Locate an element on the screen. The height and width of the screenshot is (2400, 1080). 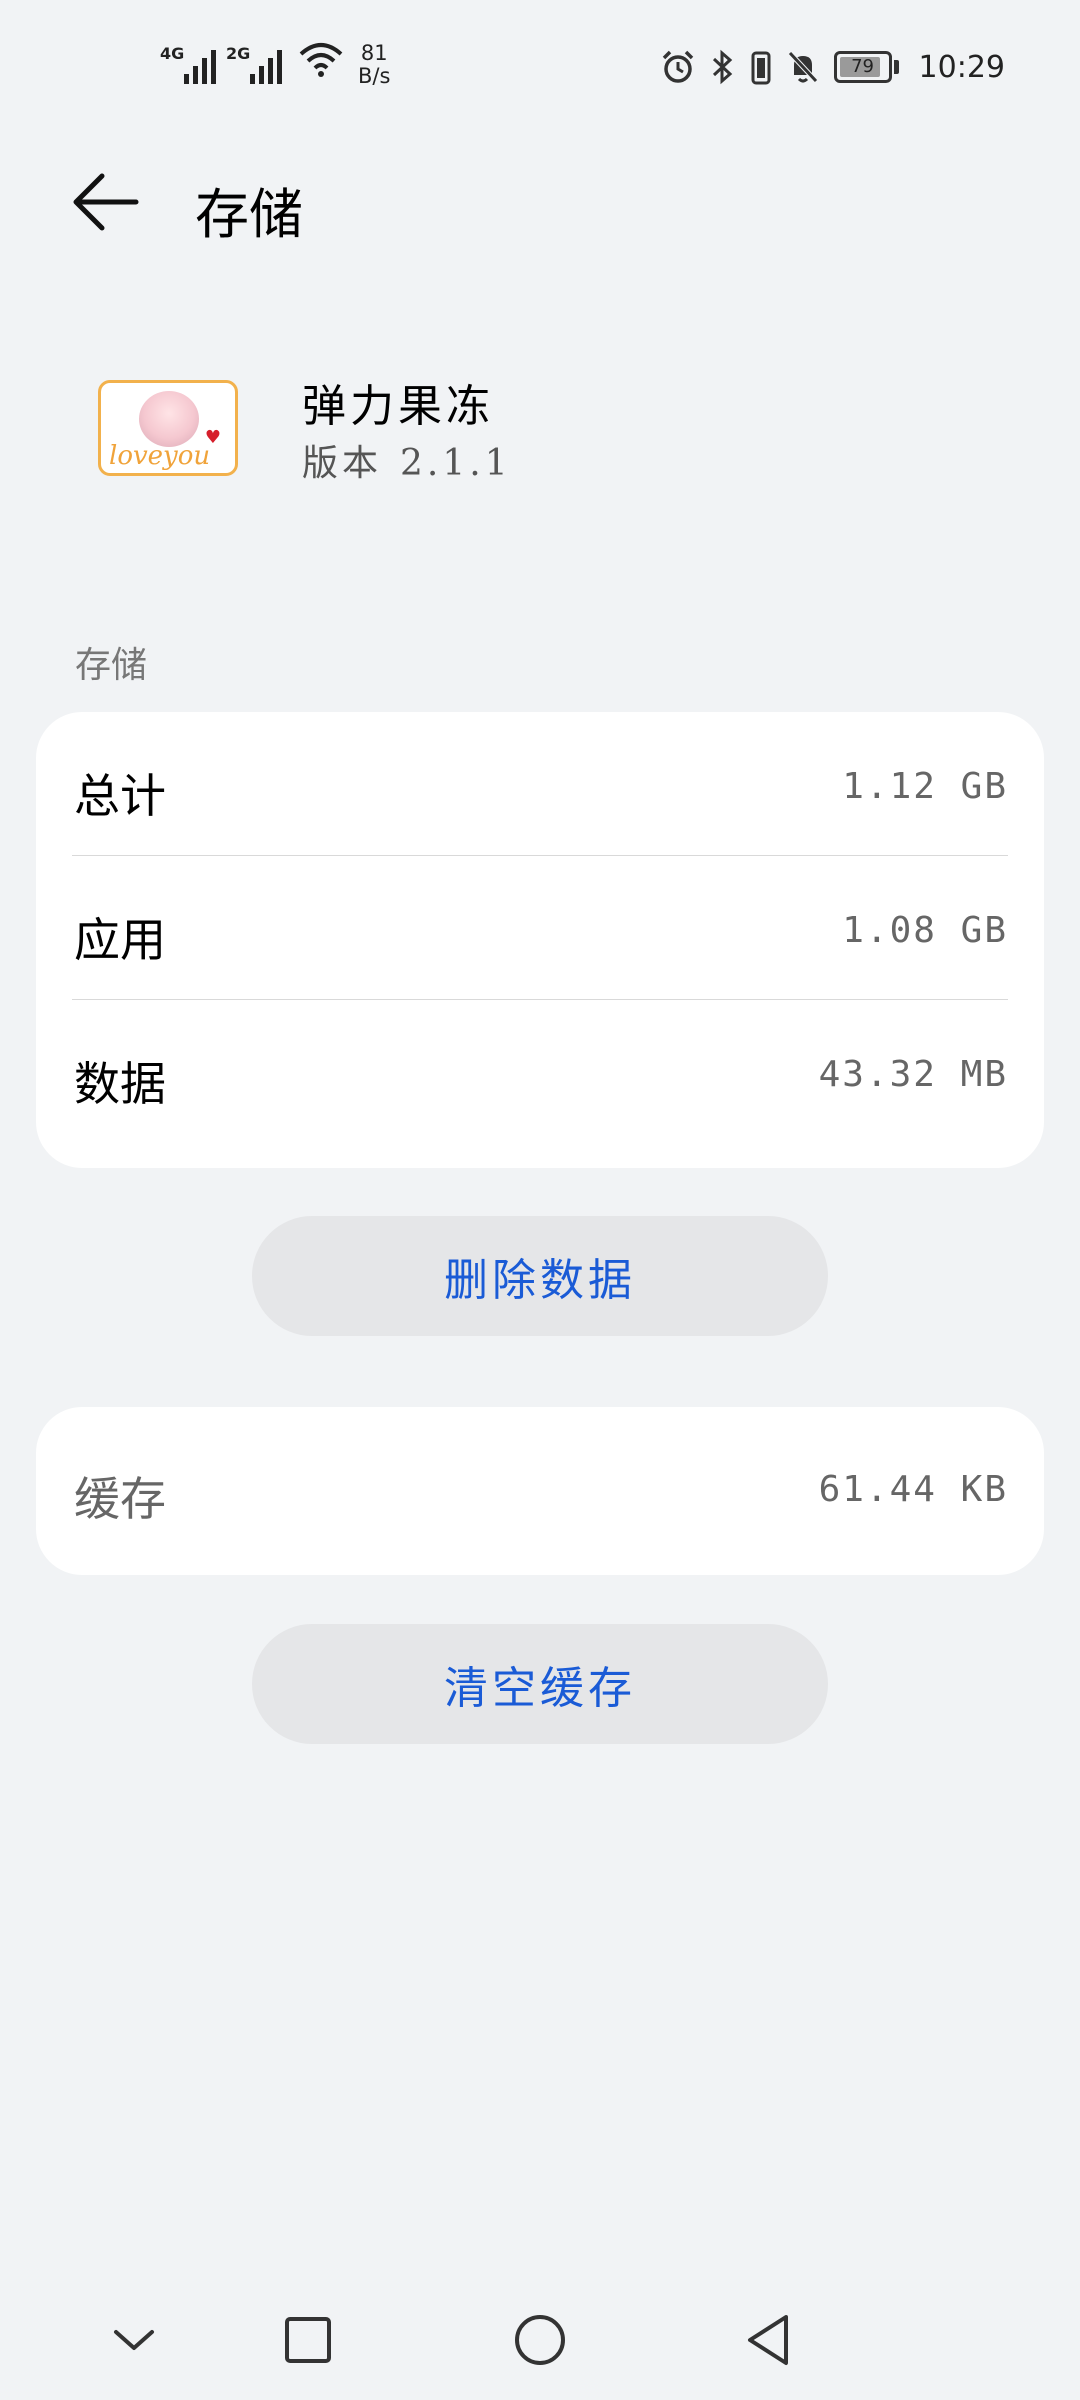
cache-card: 缓存 61.44 KB is located at coordinates (540, 1491).